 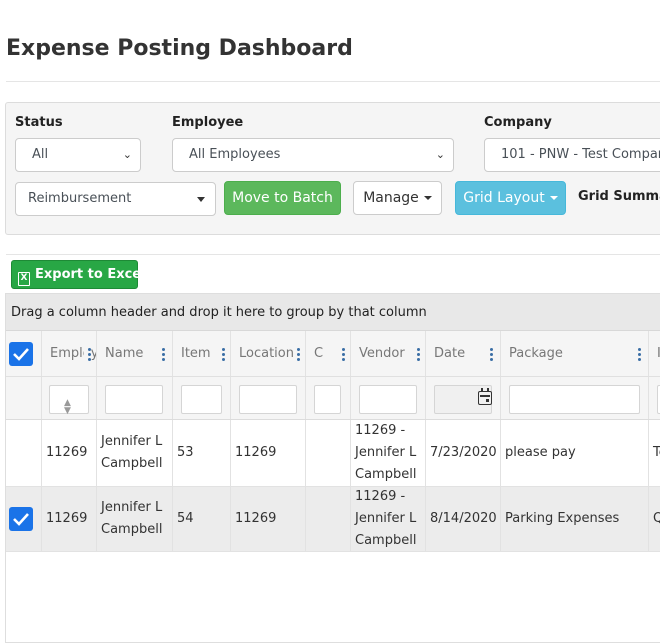 What do you see at coordinates (67, 407) in the screenshot?
I see `spinner-icon: ▲ ▼` at bounding box center [67, 407].